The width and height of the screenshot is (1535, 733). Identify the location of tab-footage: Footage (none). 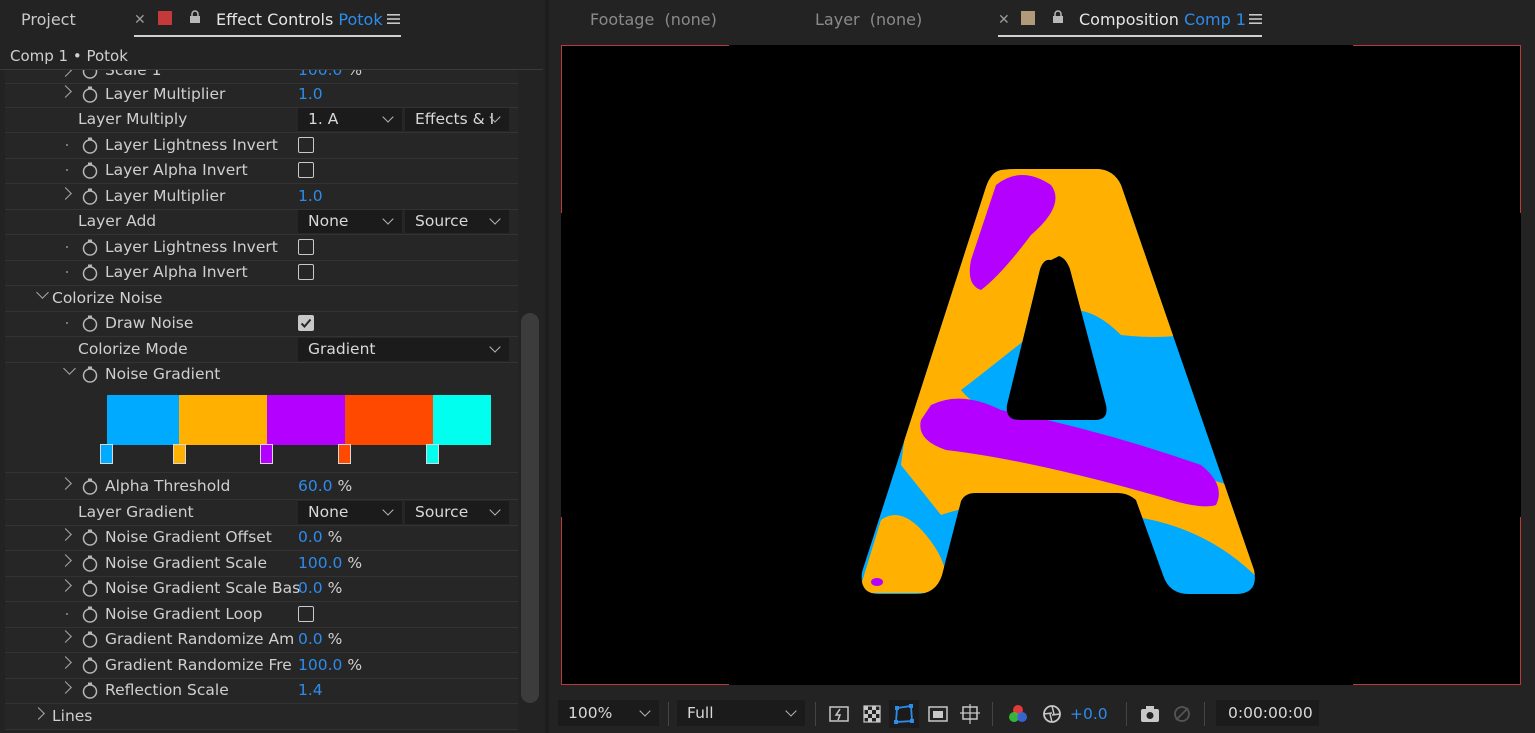
(653, 19).